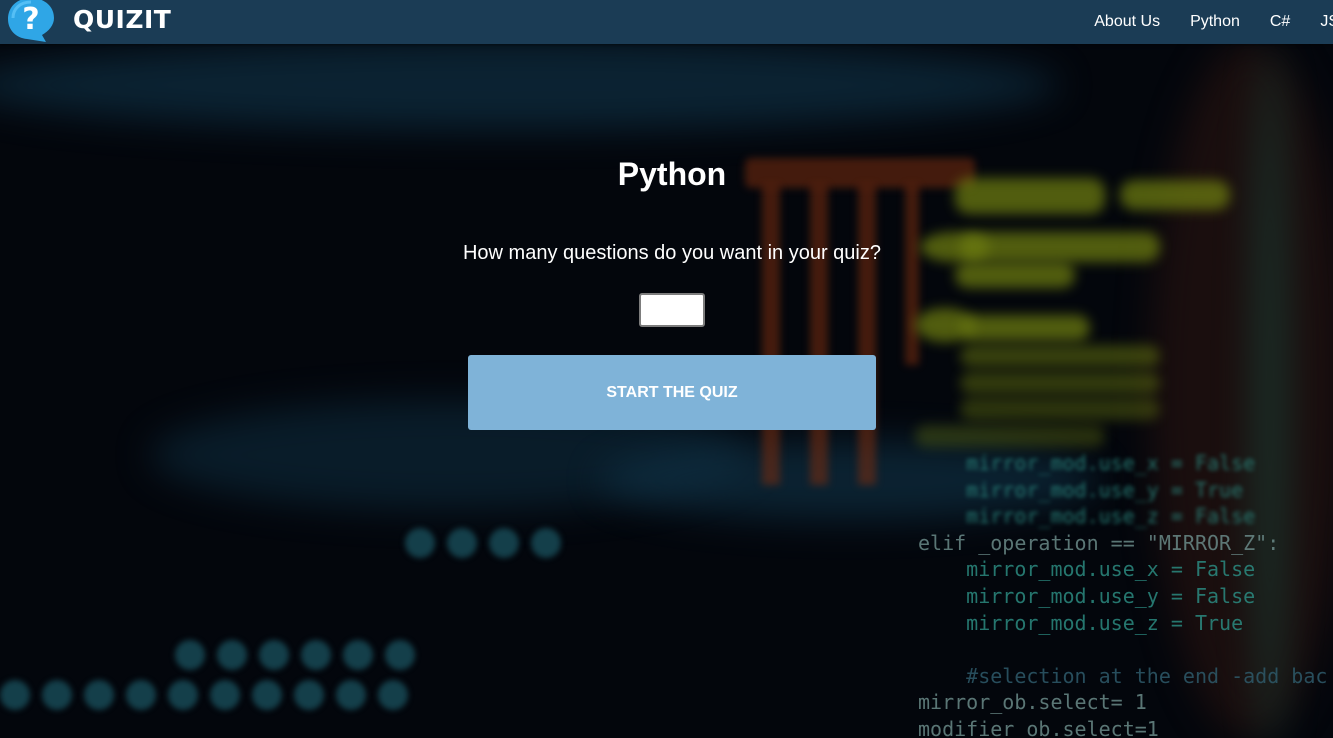  What do you see at coordinates (1032, 702) in the screenshot?
I see `code-line: mirror_ob.select= 1` at bounding box center [1032, 702].